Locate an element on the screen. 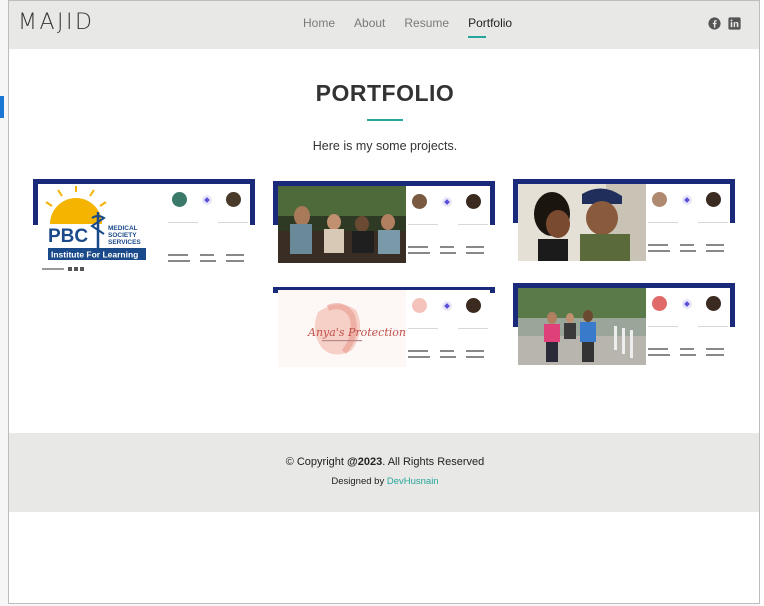 This screenshot has width=764, height=606. navbar: MAJID Home About Resume Portfolio is located at coordinates (384, 25).